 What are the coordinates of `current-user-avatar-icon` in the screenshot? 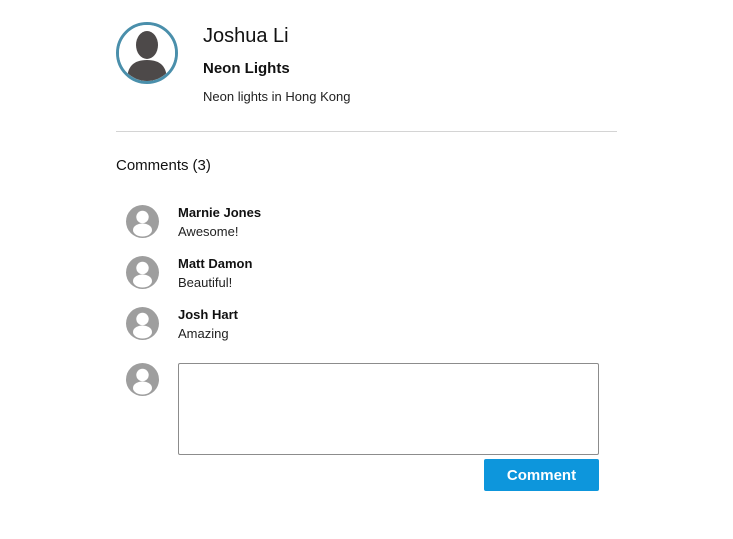 It's located at (142, 379).